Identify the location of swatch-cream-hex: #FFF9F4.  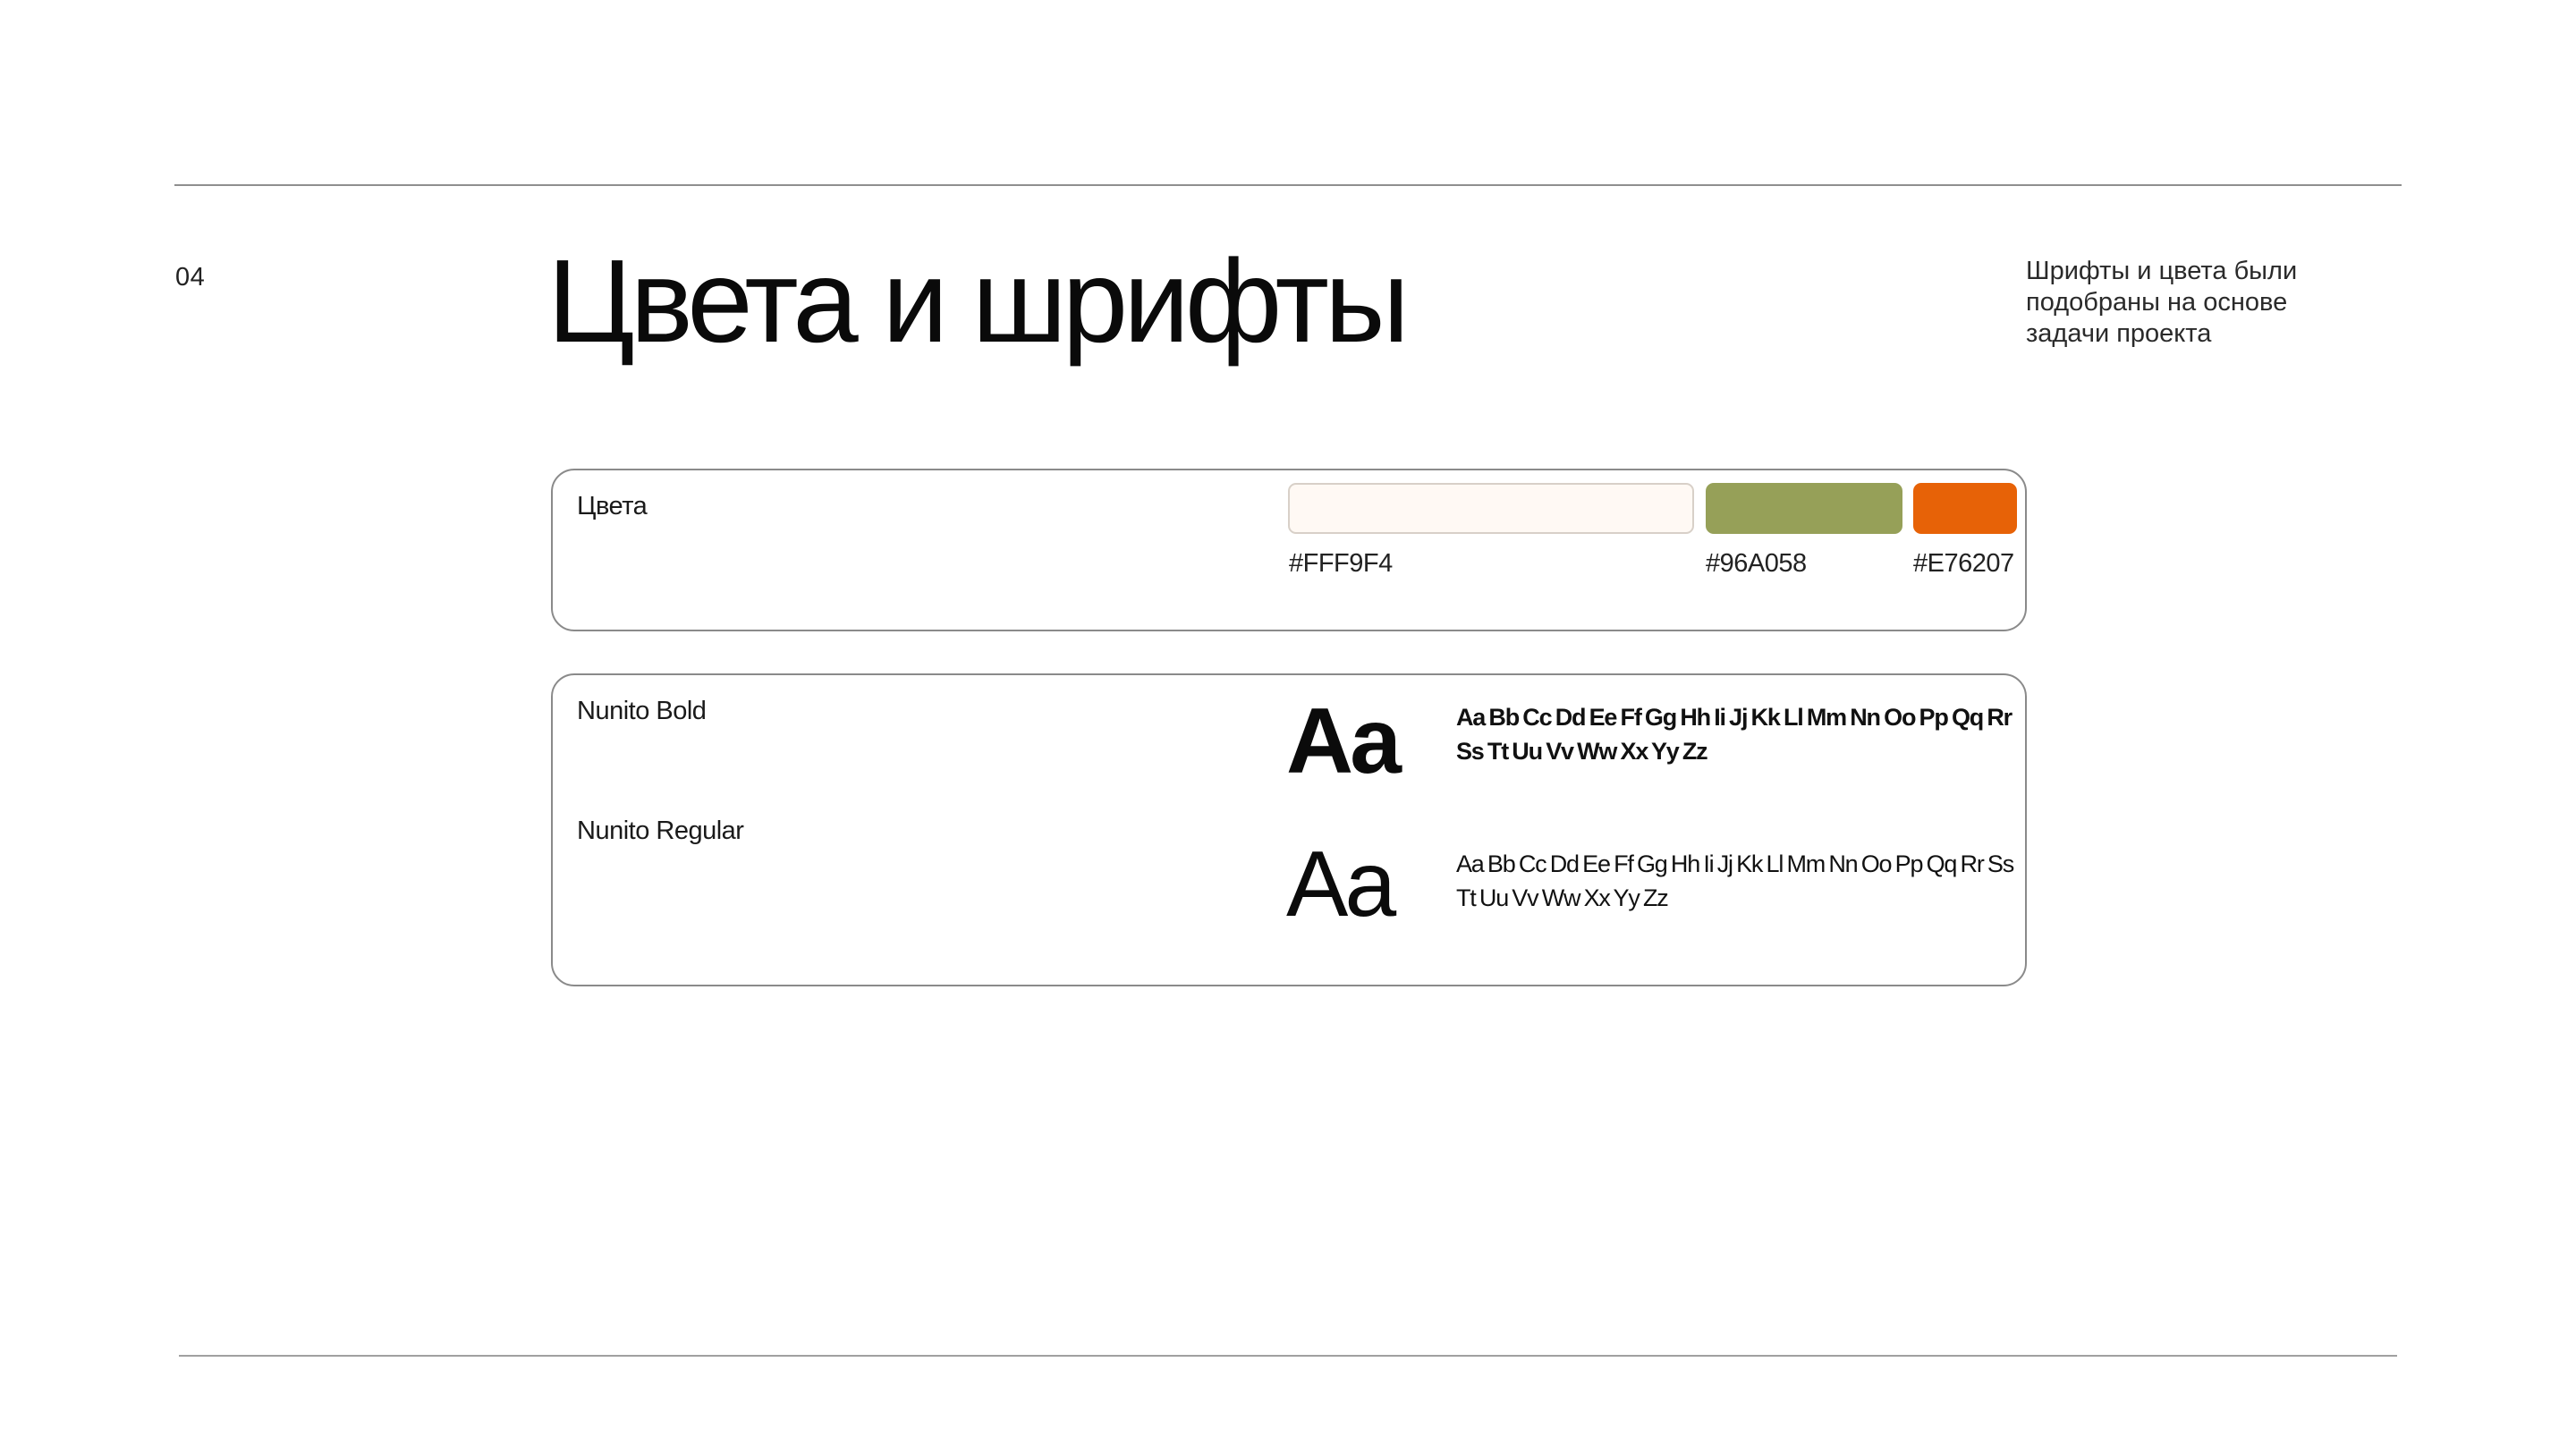
(1341, 563).